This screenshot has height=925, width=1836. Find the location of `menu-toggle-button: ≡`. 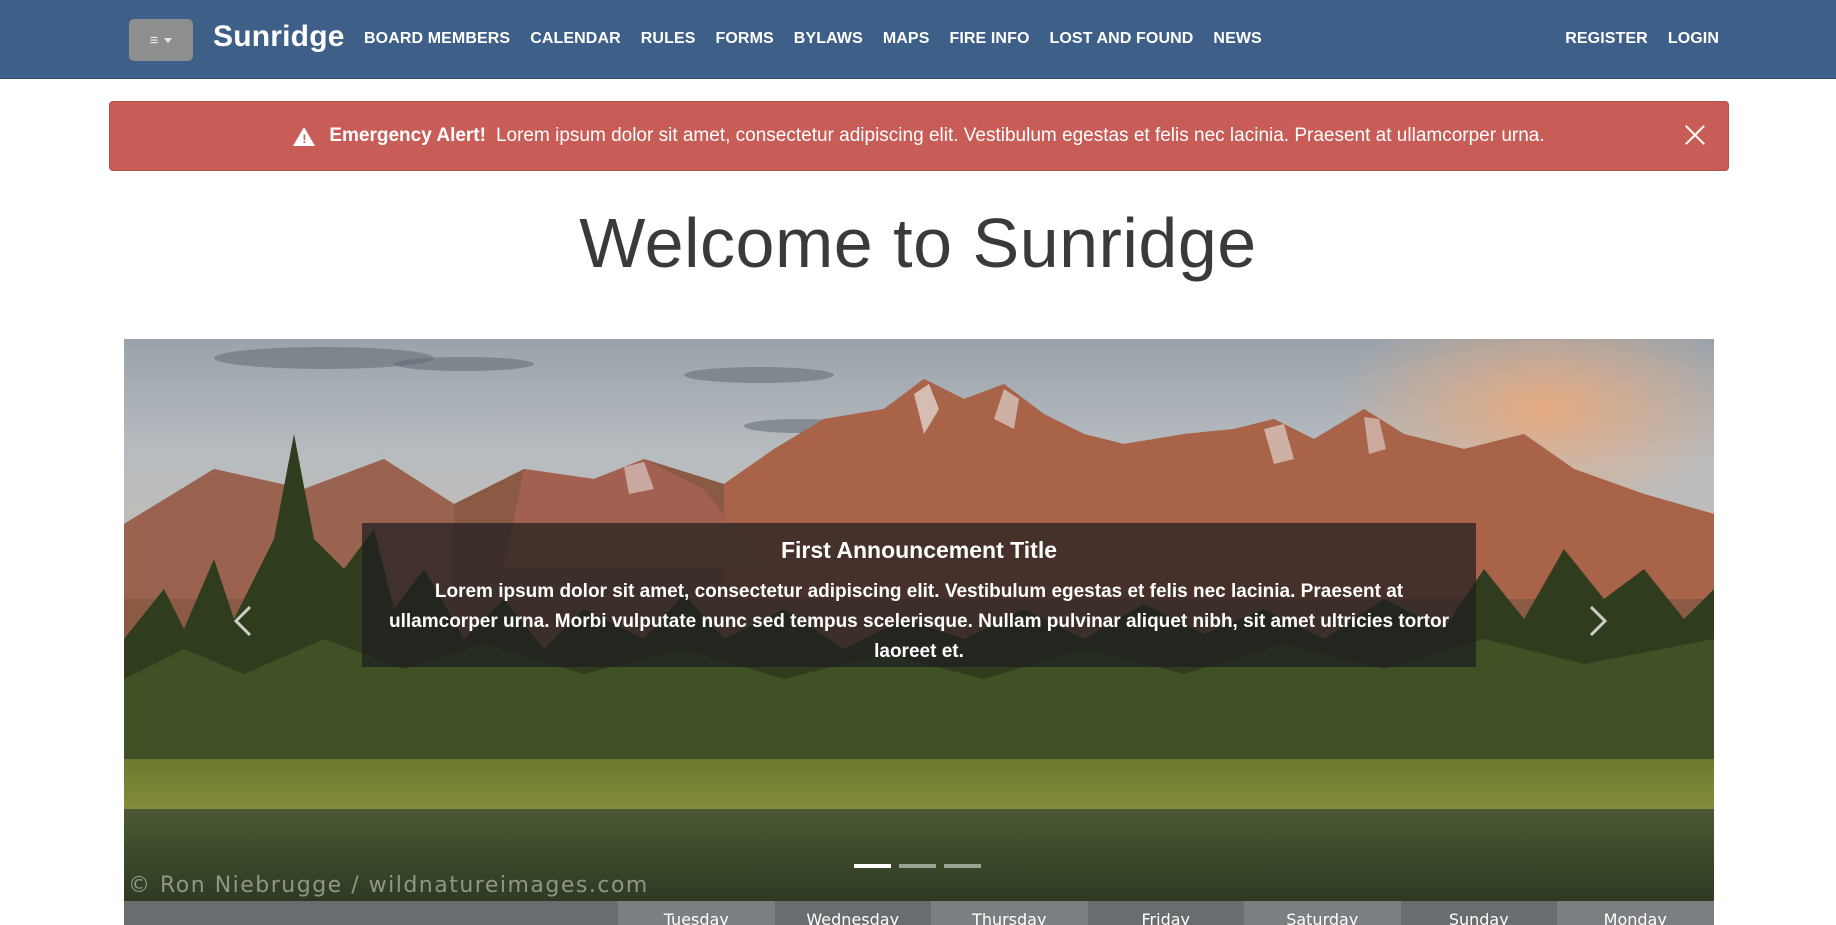

menu-toggle-button: ≡ is located at coordinates (161, 40).